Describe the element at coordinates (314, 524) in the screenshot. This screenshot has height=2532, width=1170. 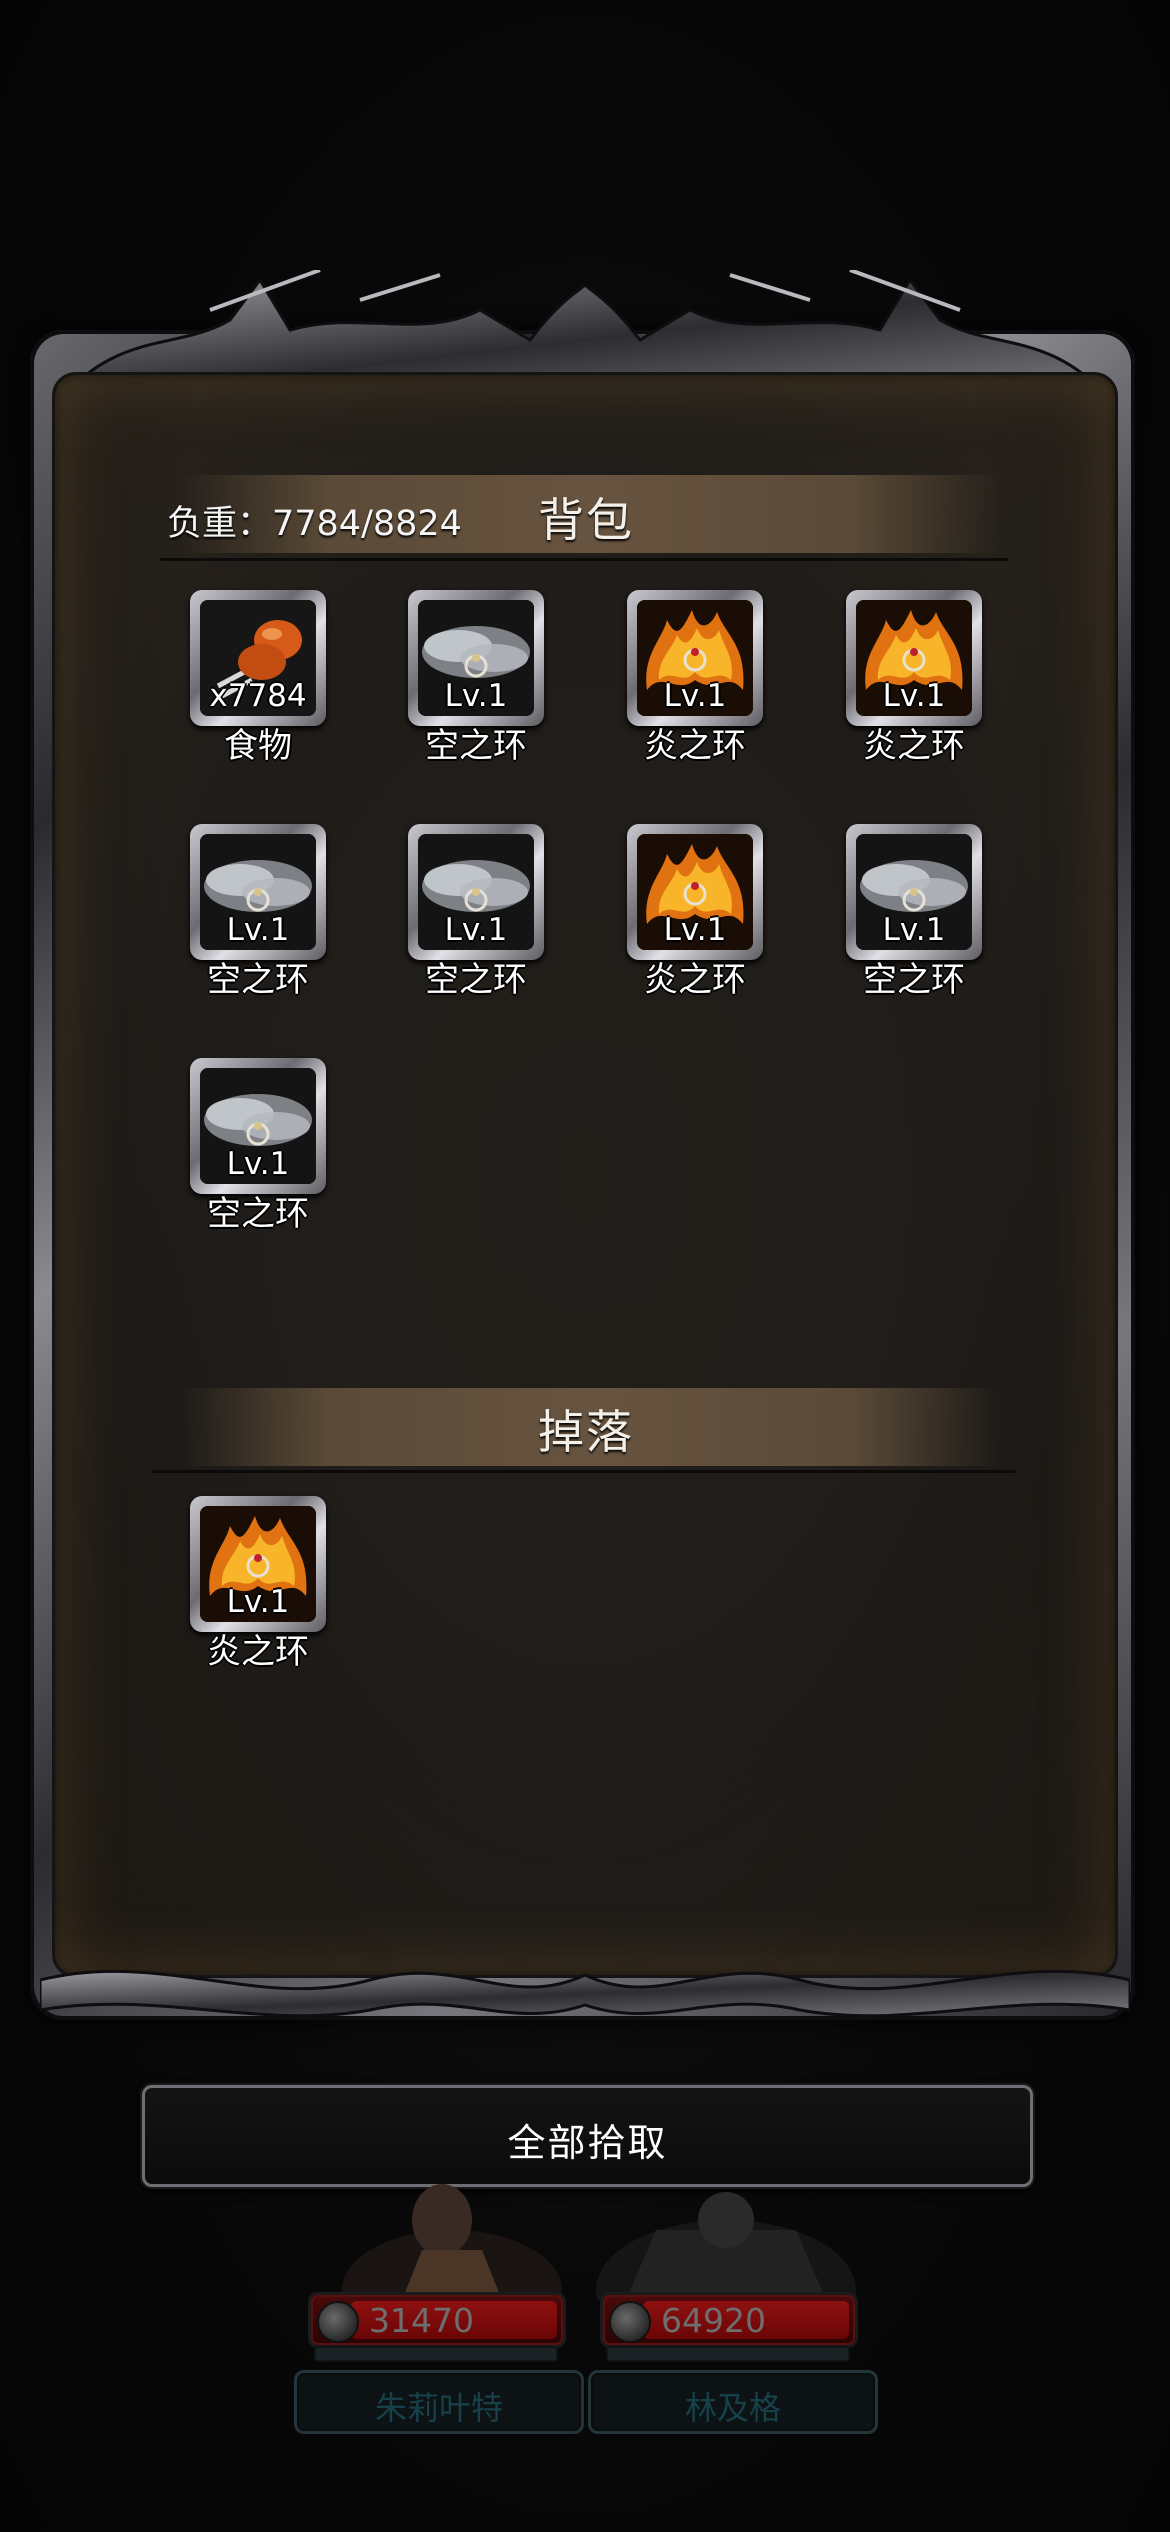
I see `carry-weight: 负重：7784/8824` at that location.